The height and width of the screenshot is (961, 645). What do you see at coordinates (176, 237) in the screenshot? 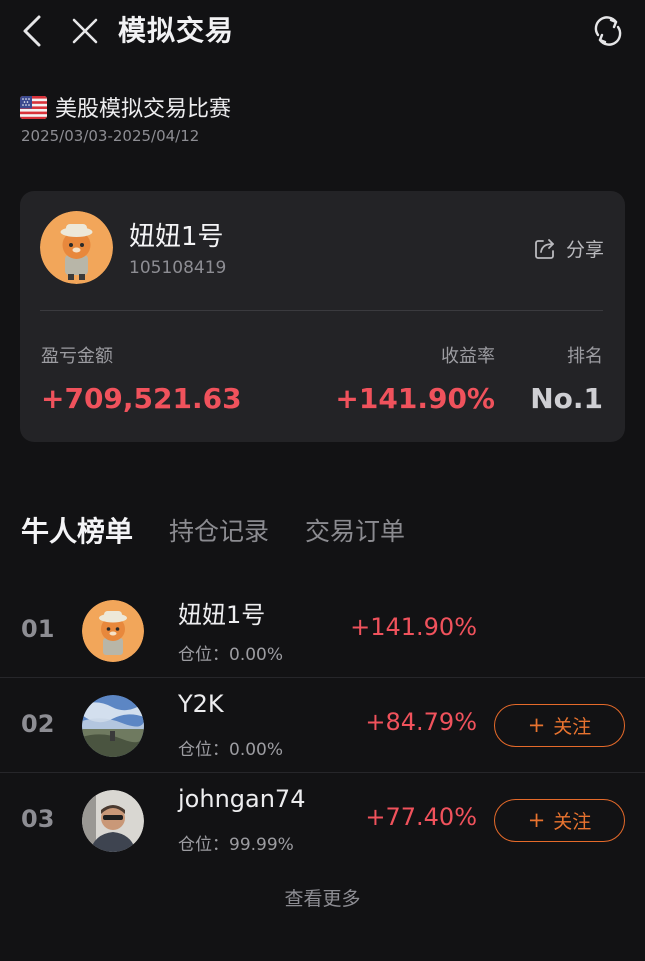
I see `username: 妞妞1号` at bounding box center [176, 237].